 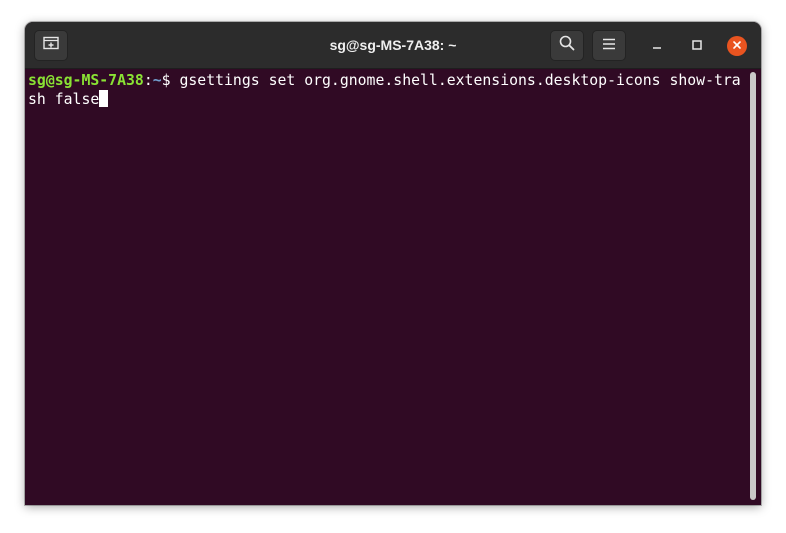 I want to click on search-button, so click(x=567, y=45).